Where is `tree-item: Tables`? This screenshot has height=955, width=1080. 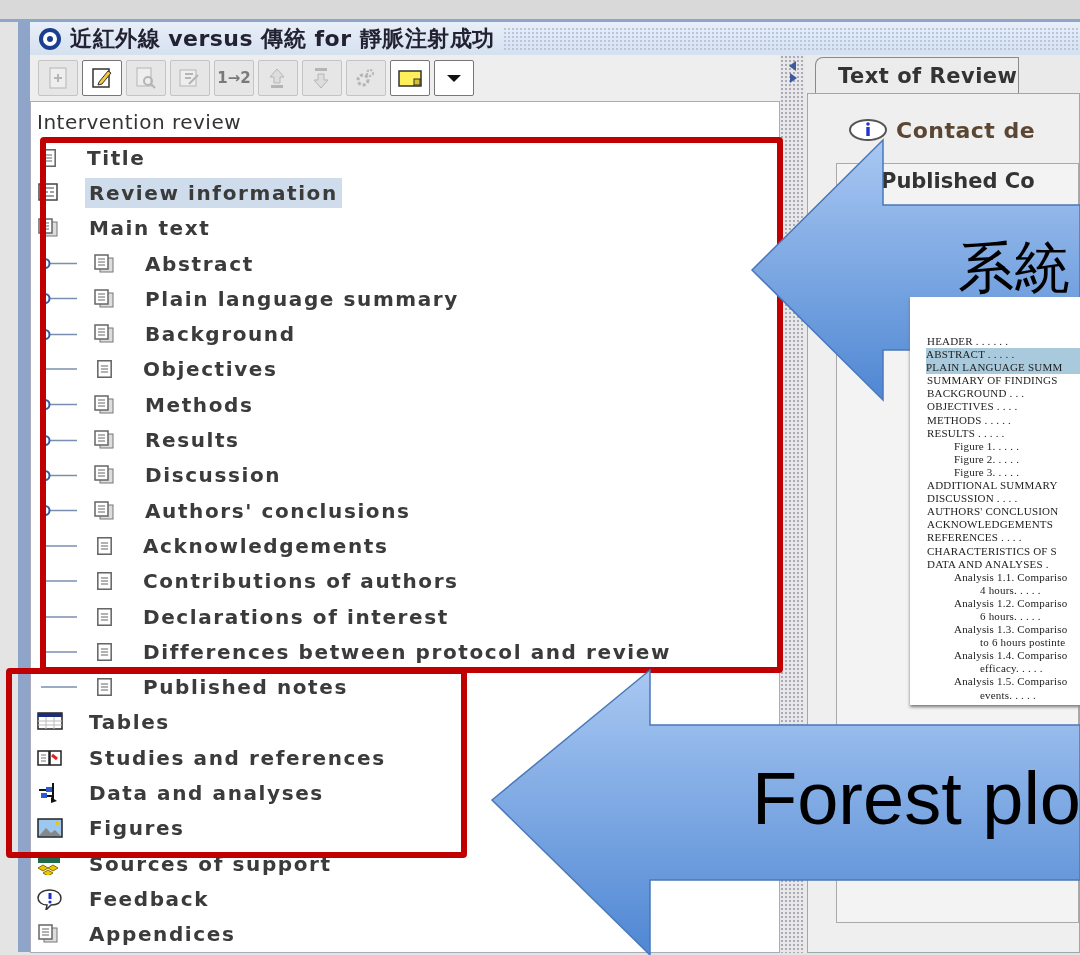
tree-item: Tables is located at coordinates (129, 722).